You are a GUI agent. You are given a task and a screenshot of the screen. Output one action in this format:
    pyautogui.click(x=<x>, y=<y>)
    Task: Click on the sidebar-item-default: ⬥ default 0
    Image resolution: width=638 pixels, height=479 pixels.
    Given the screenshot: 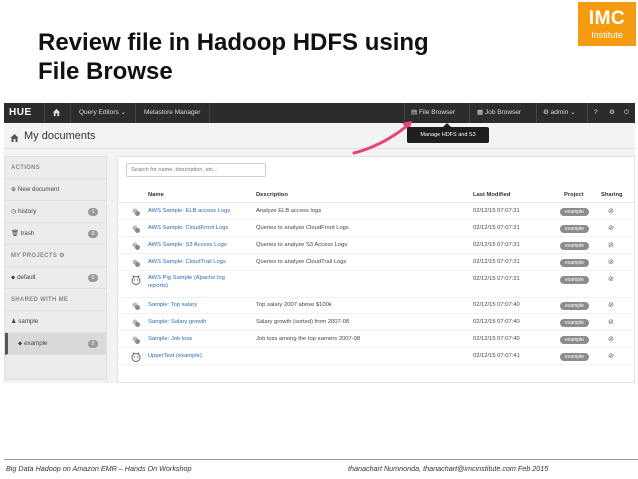 What is the action you would take?
    pyautogui.click(x=55, y=278)
    